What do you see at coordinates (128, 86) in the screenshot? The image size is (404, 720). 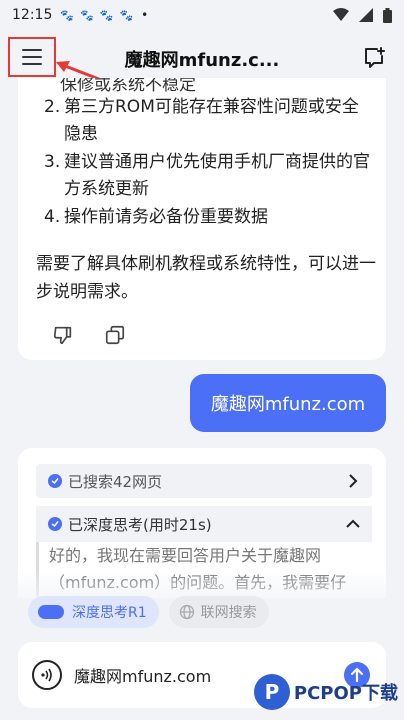 I see `answer-partial-line: 保修或系统不稳定` at bounding box center [128, 86].